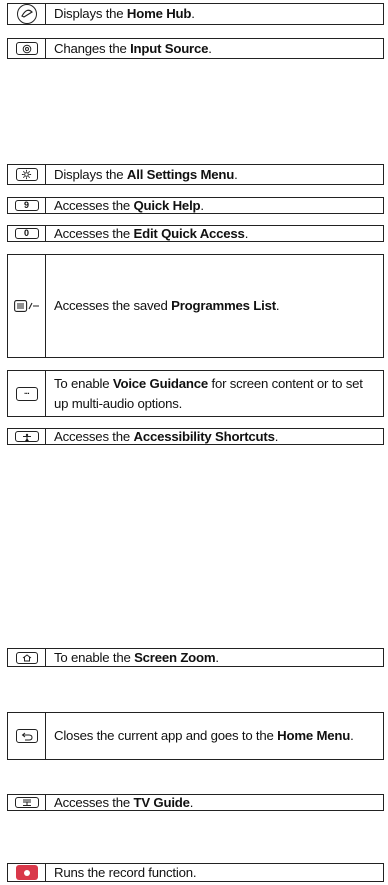 The height and width of the screenshot is (885, 388). Describe the element at coordinates (136, 657) in the screenshot. I see `row-text: To enable the Screen Zoom.` at that location.